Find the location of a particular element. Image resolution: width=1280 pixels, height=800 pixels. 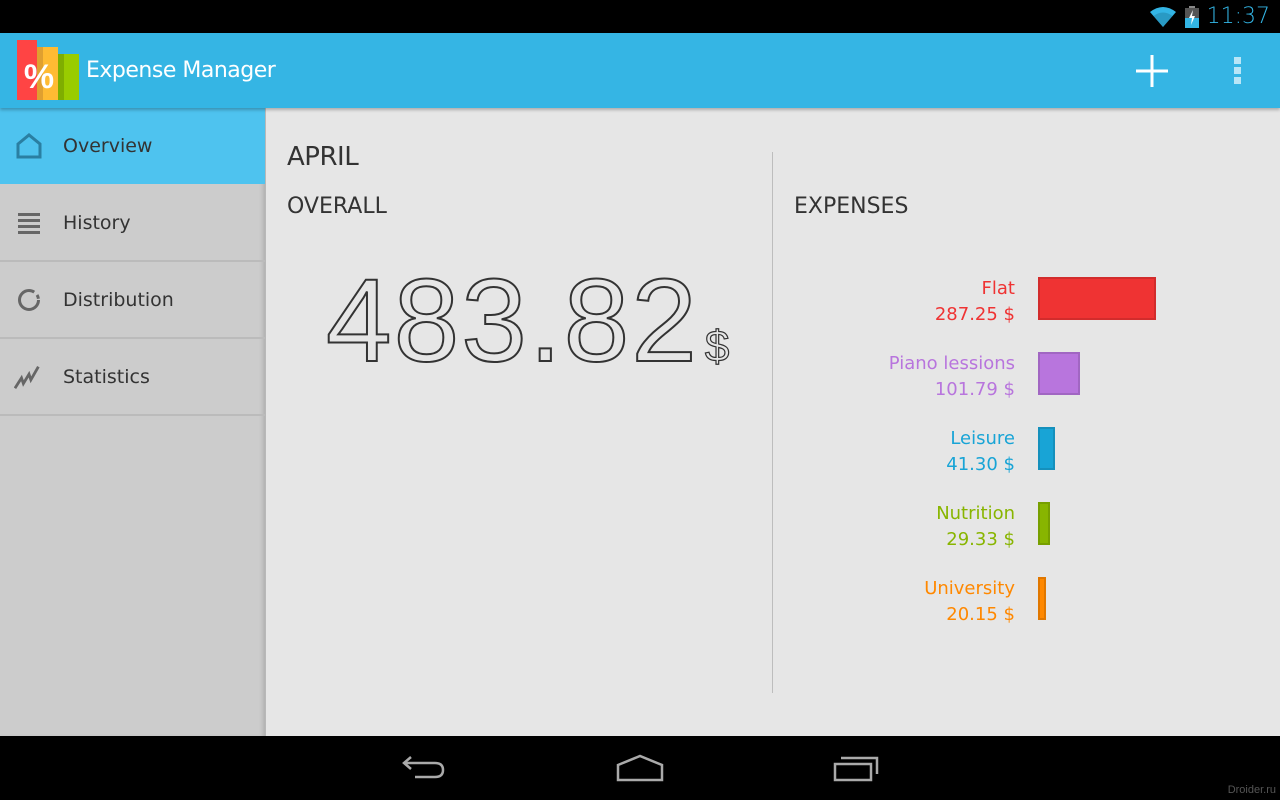

expense-text: Flat 287.25 $ is located at coordinates (975, 302).